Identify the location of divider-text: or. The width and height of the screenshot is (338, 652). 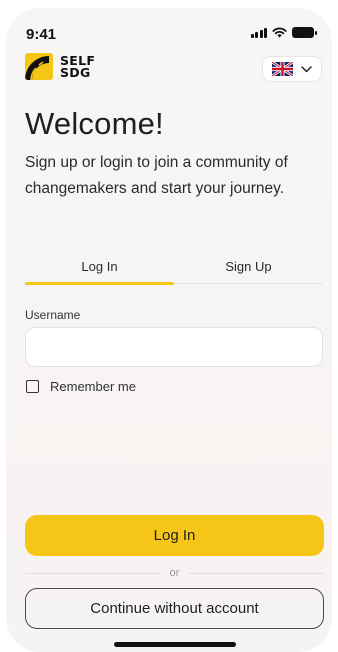
(174, 573).